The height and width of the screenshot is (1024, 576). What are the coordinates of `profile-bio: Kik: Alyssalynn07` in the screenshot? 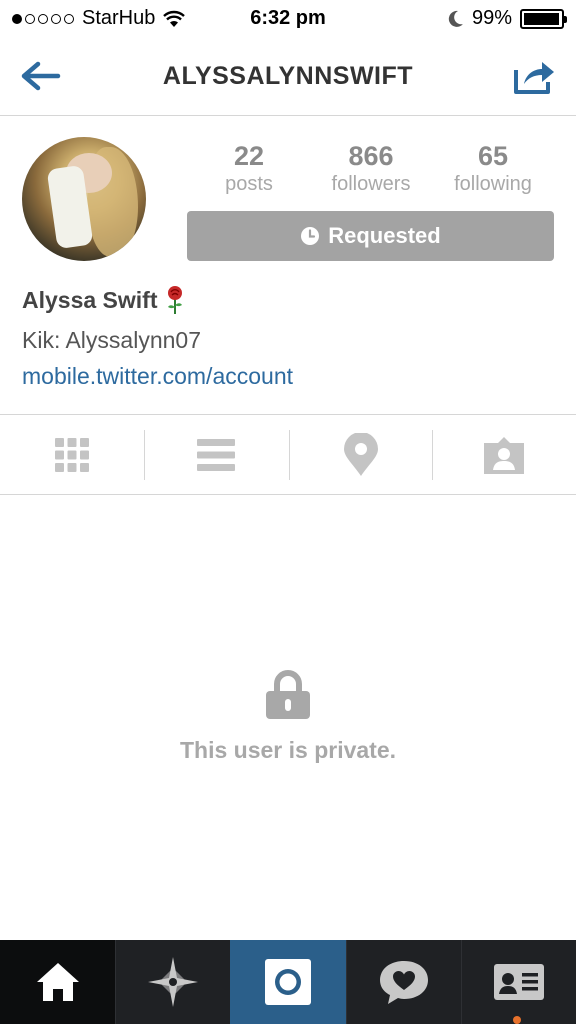 It's located at (111, 340).